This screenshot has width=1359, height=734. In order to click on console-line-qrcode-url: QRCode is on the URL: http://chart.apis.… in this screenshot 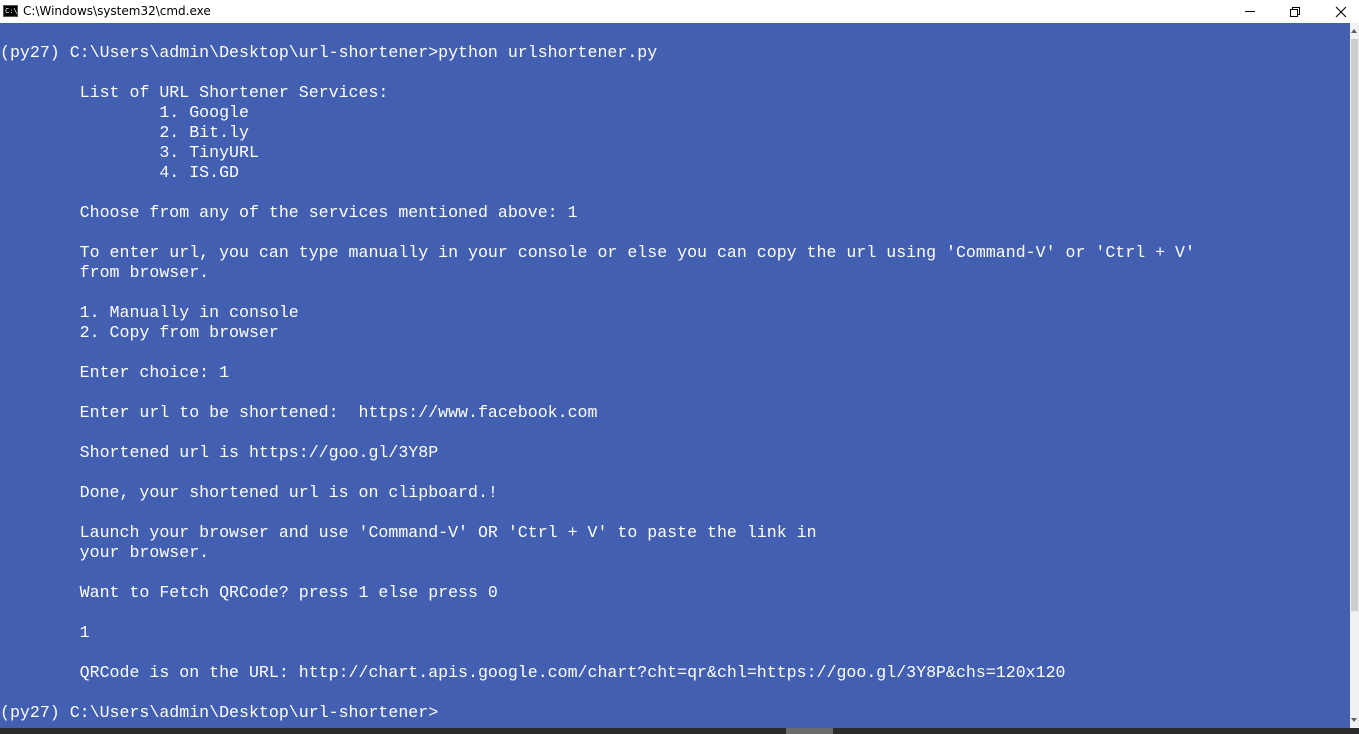, I will do `click(533, 672)`.